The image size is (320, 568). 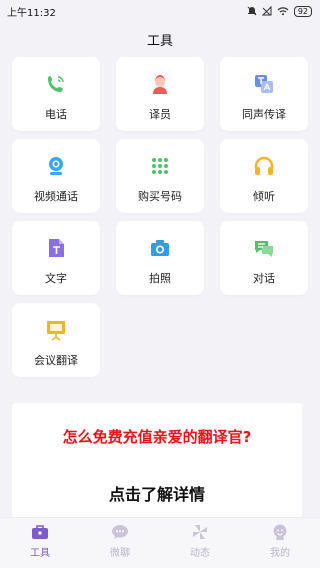 I want to click on tool-listen: 倾听, so click(x=264, y=176).